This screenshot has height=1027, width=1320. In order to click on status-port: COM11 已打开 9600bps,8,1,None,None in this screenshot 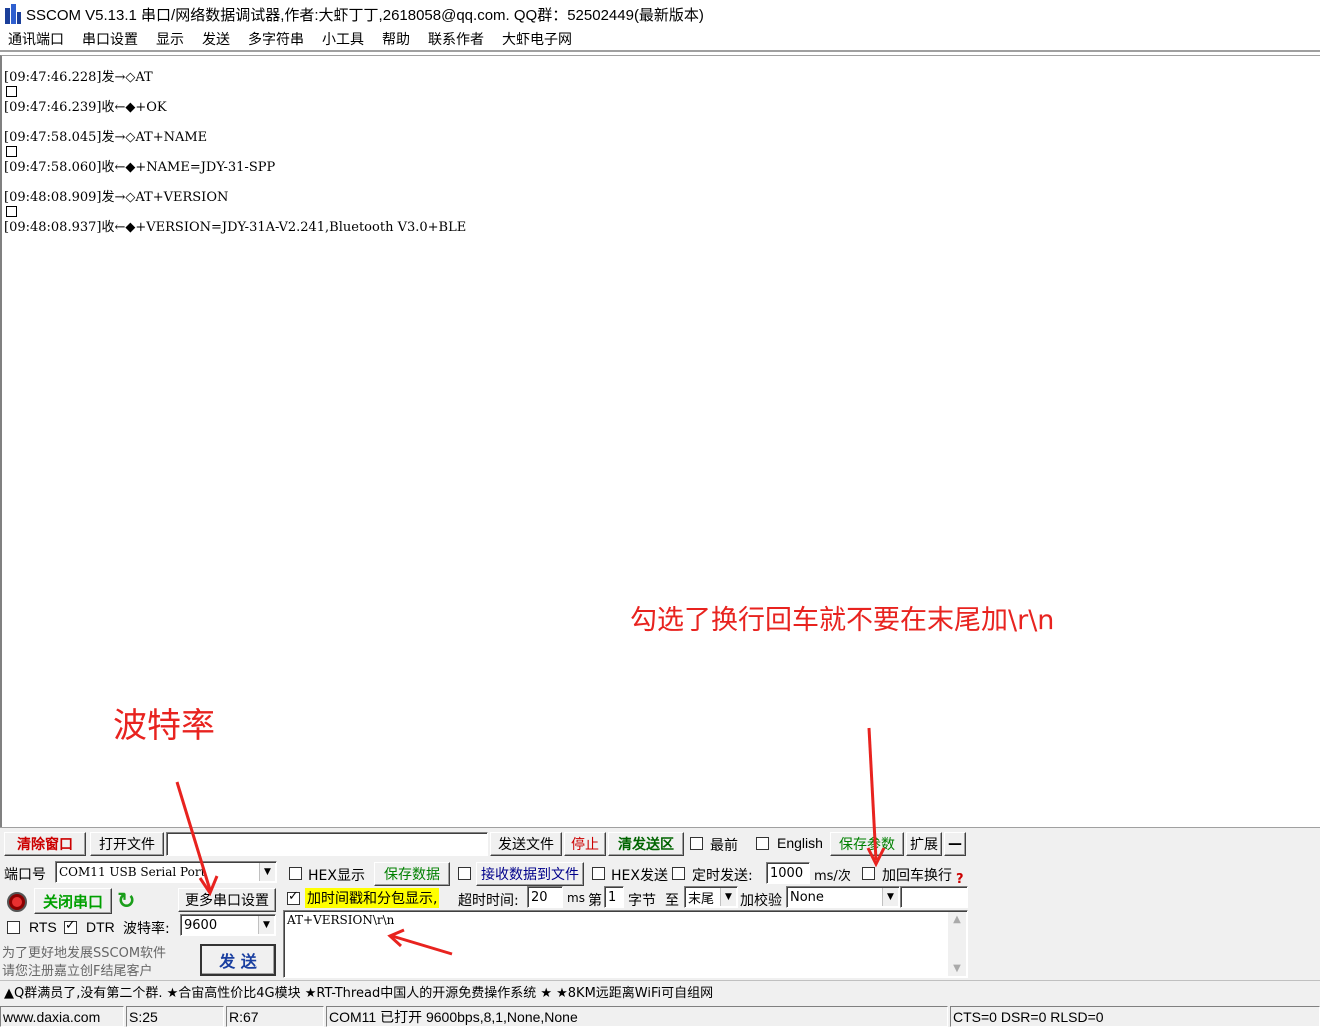, I will do `click(637, 1016)`.